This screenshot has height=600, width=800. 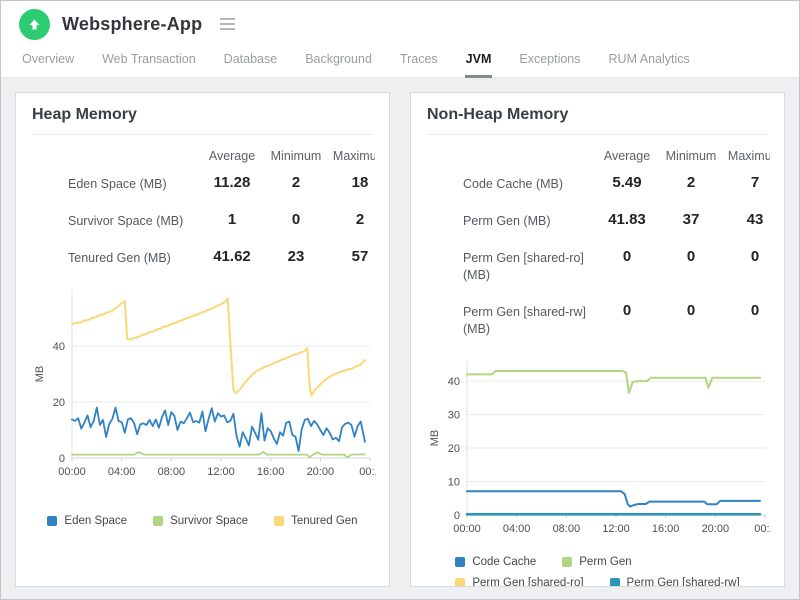 I want to click on legend-row: Perm Gen [shared-ro] Perm Gen [shared-rw], so click(x=597, y=582).